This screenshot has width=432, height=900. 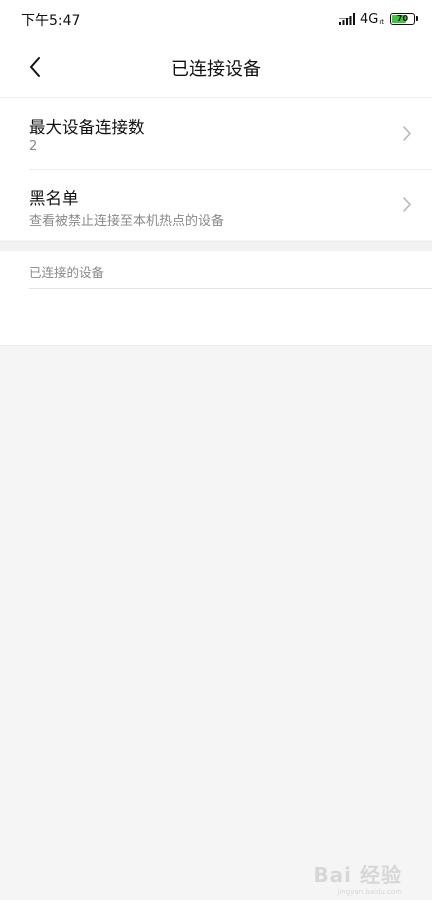 What do you see at coordinates (216, 19) in the screenshot?
I see `status-bar: 下午5:47 4G ıt 70` at bounding box center [216, 19].